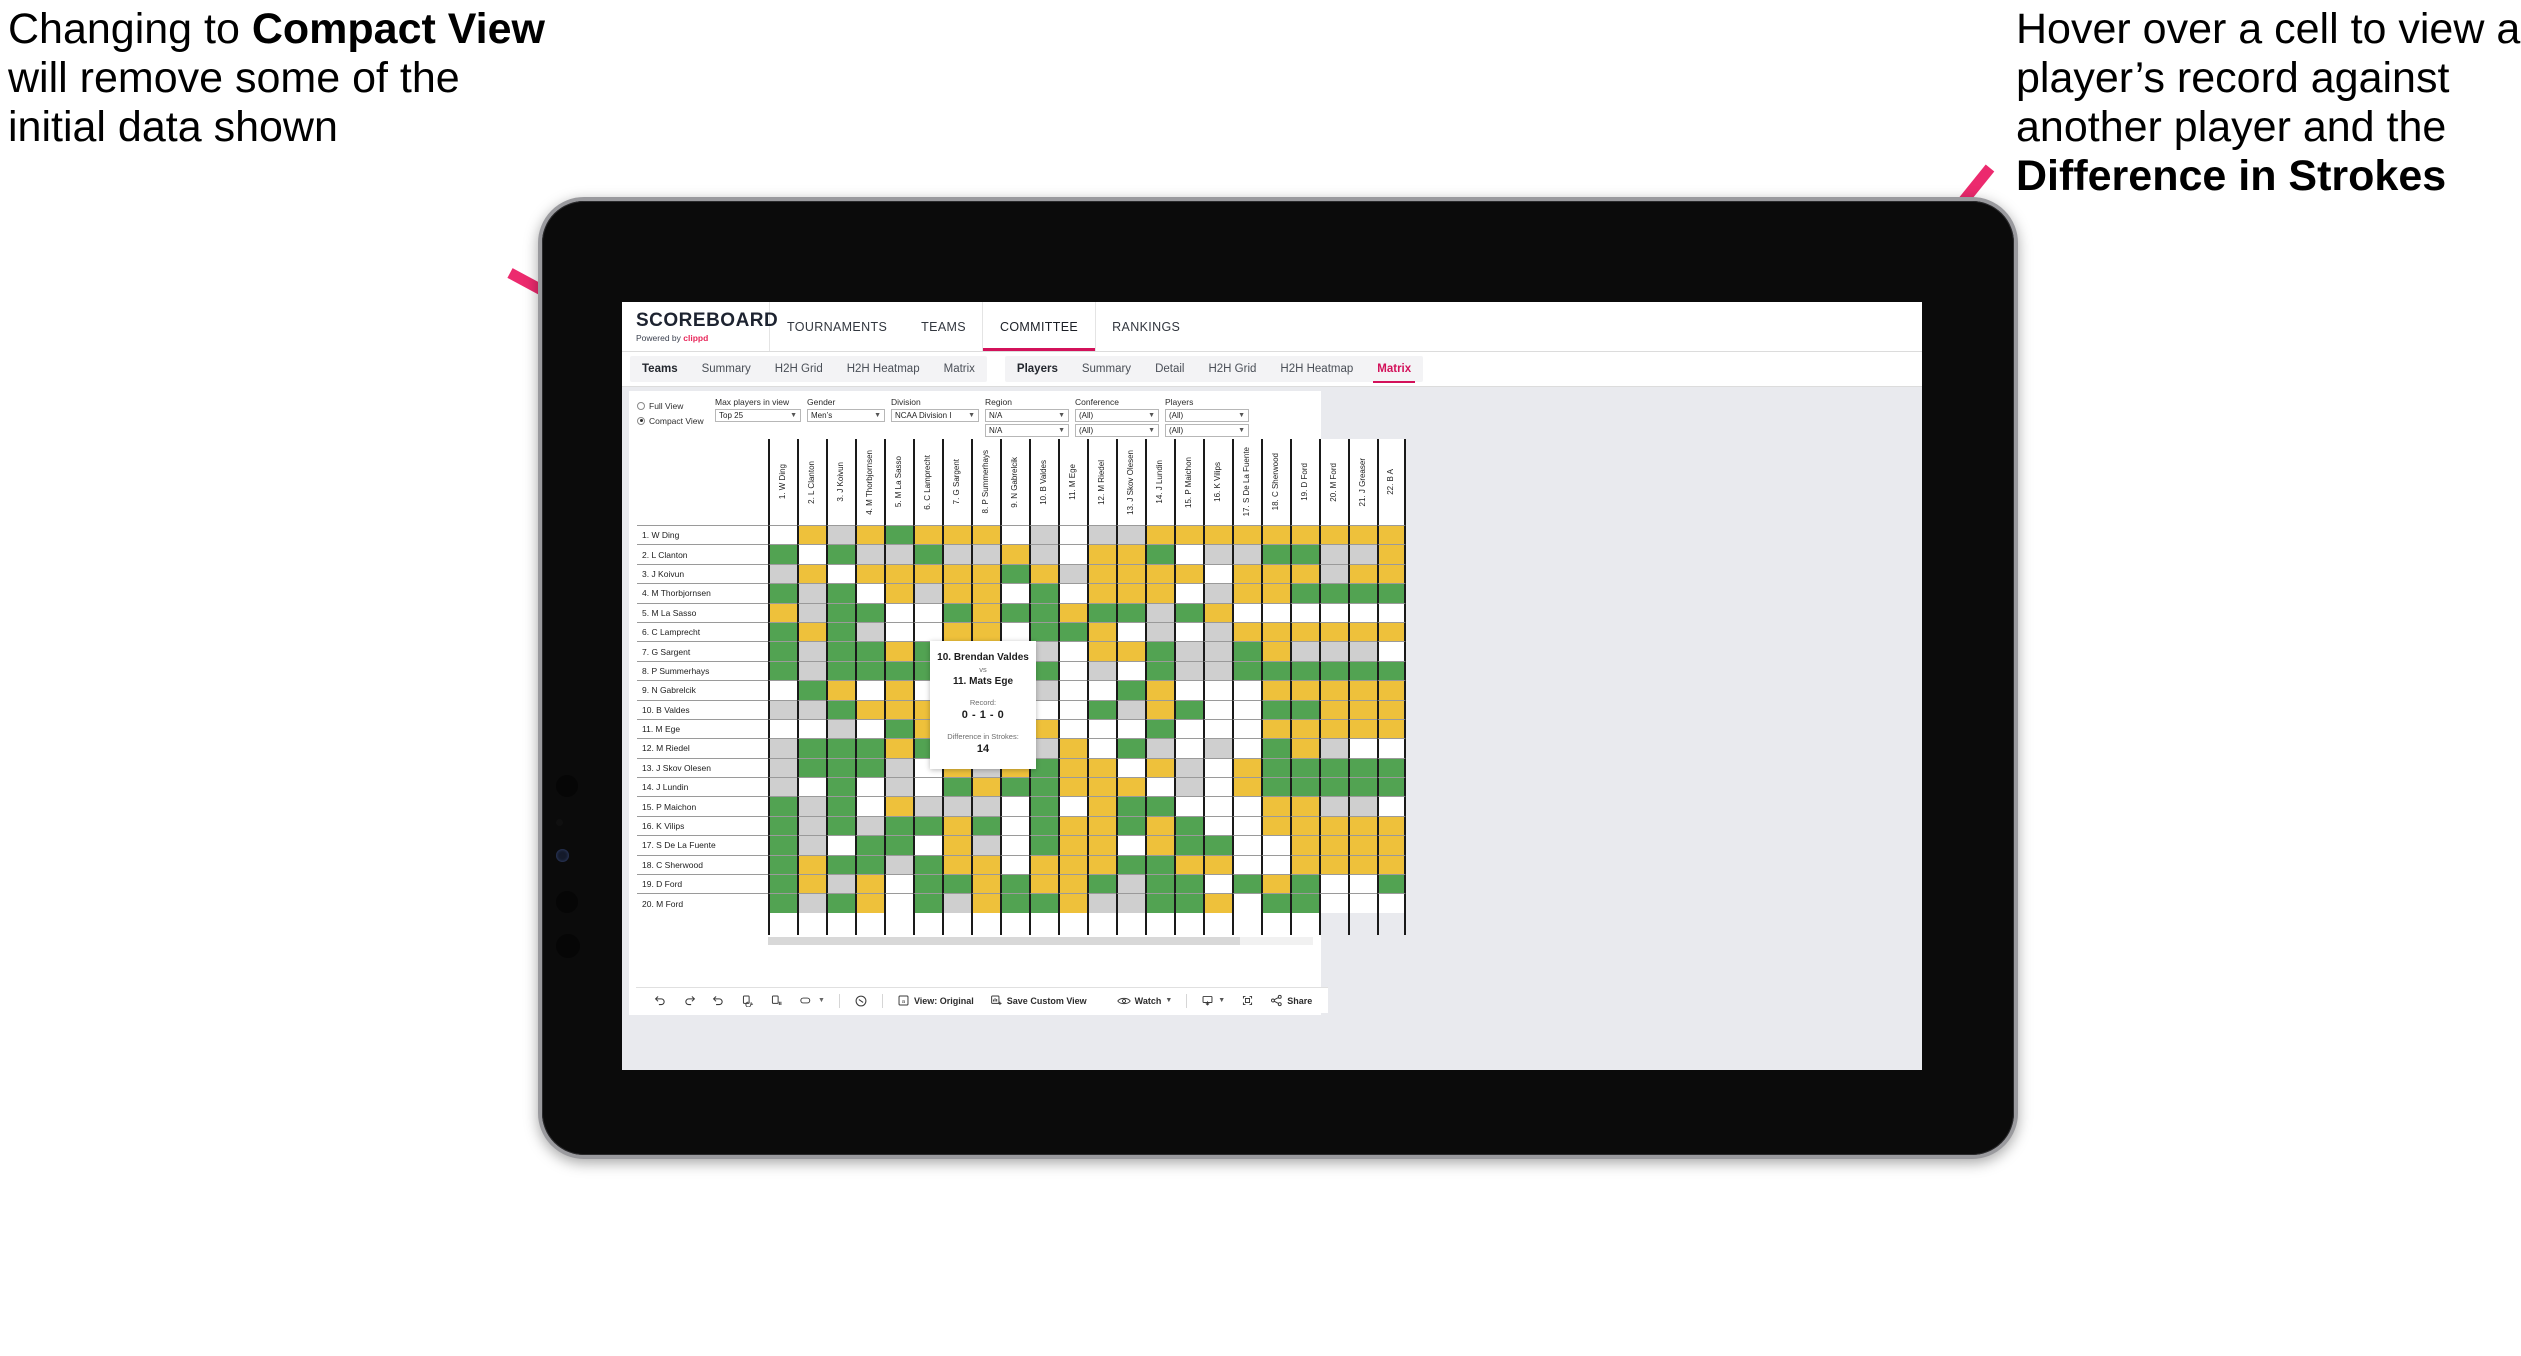  What do you see at coordinates (1106, 369) in the screenshot?
I see `tab-players-summary: Summary` at bounding box center [1106, 369].